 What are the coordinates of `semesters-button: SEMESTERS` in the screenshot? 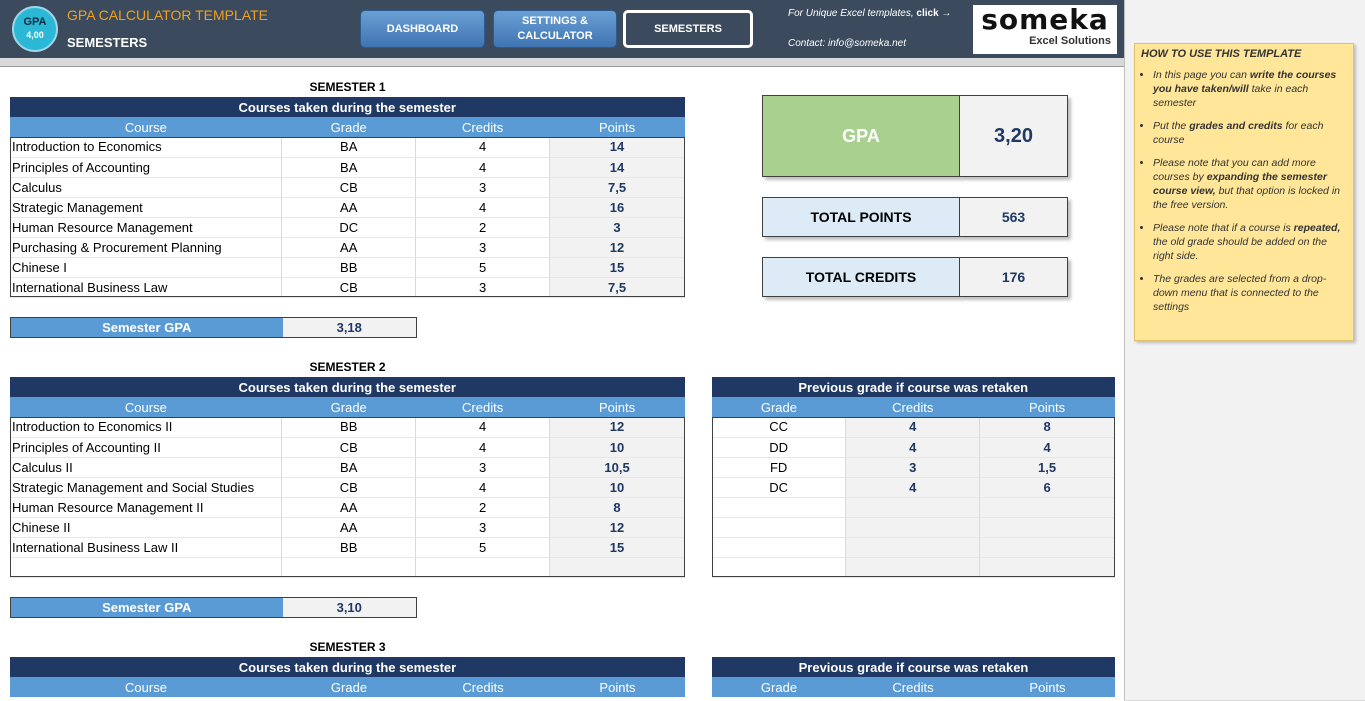 It's located at (688, 29).